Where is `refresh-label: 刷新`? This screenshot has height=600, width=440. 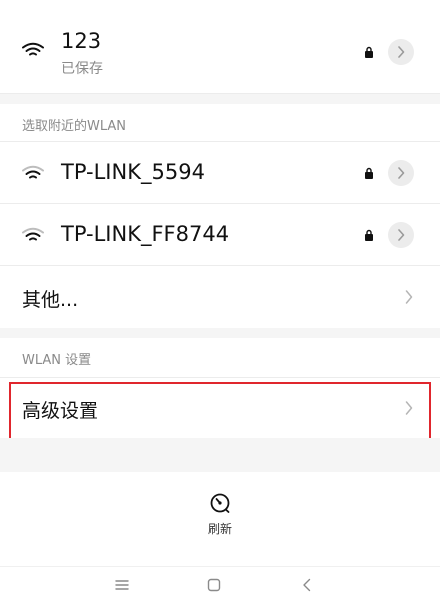
refresh-label: 刷新 is located at coordinates (219, 529).